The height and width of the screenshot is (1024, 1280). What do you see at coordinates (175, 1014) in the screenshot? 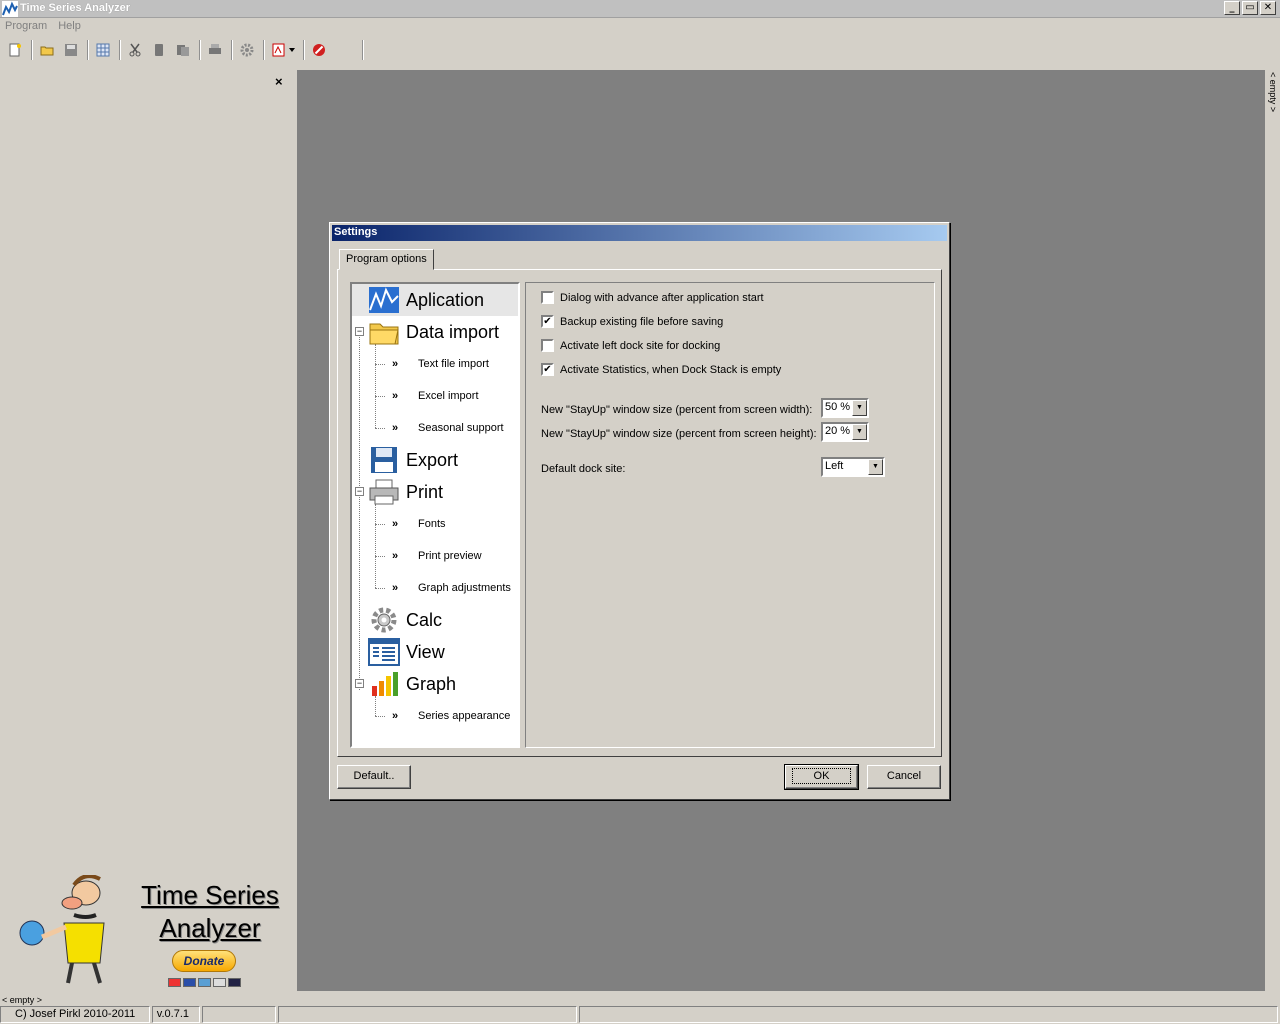
I see `status-version: v.0.7.1` at bounding box center [175, 1014].